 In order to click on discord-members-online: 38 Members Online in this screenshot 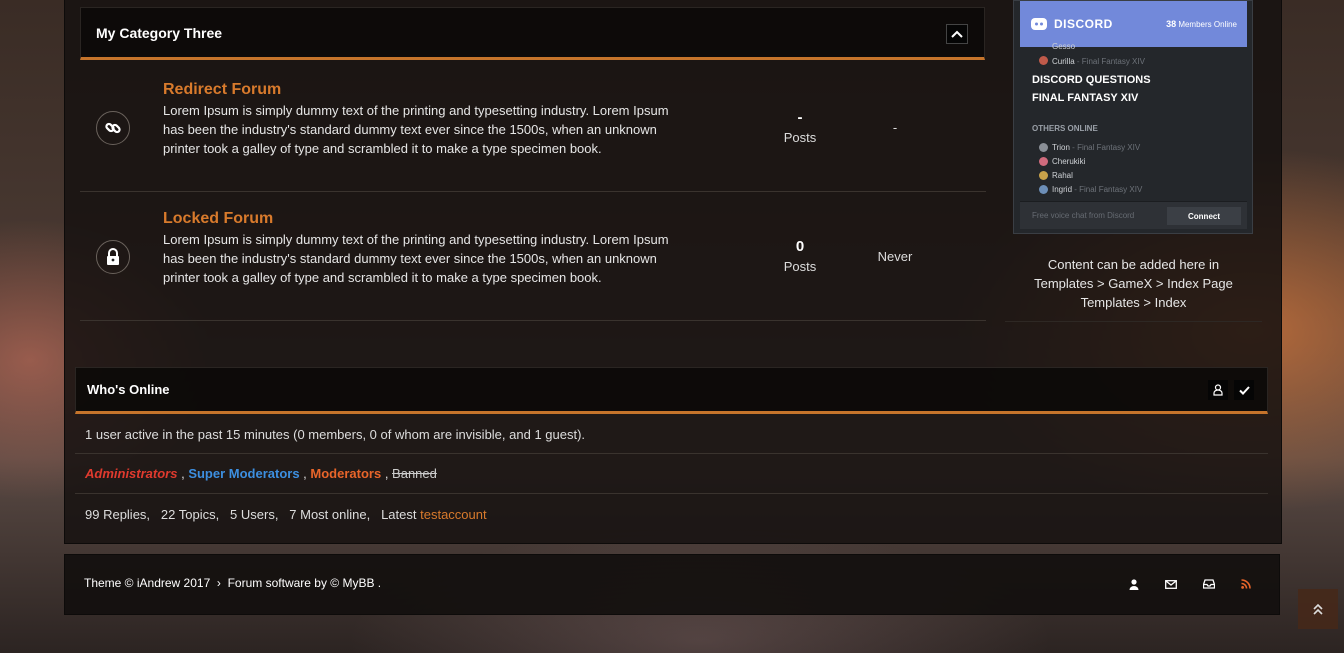, I will do `click(1201, 24)`.